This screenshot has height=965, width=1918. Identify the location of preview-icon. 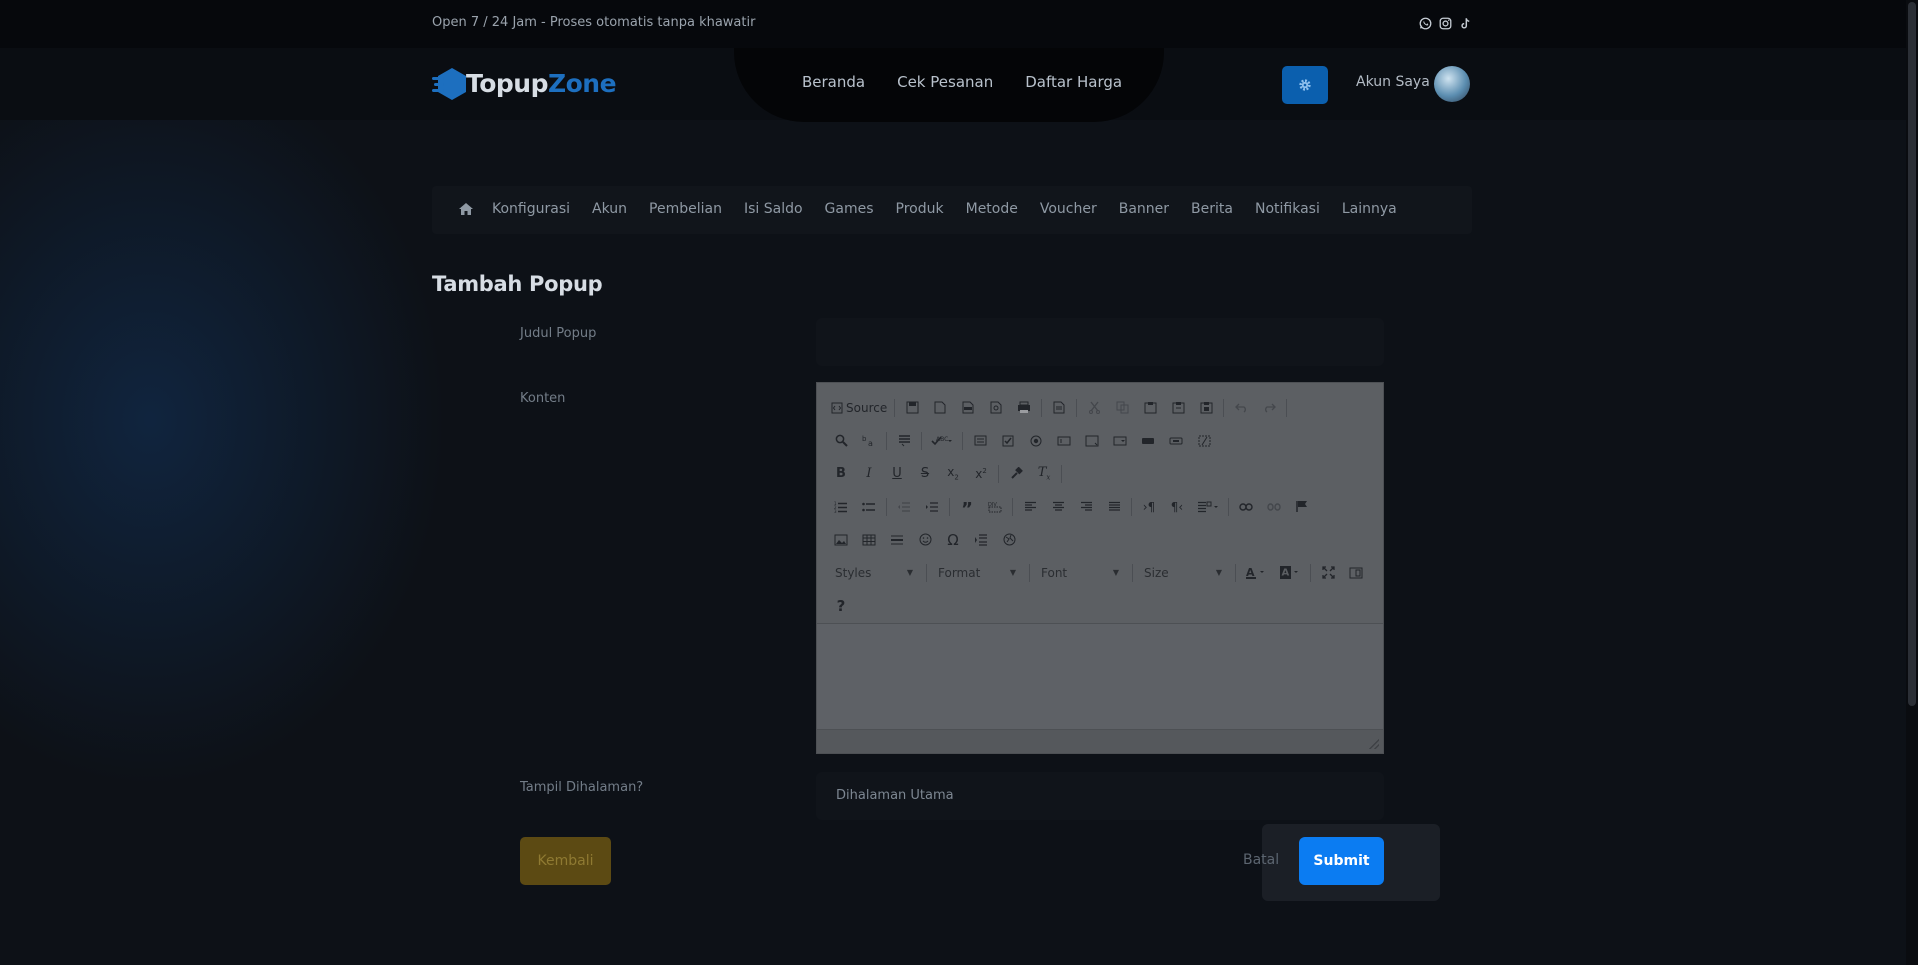
(996, 408).